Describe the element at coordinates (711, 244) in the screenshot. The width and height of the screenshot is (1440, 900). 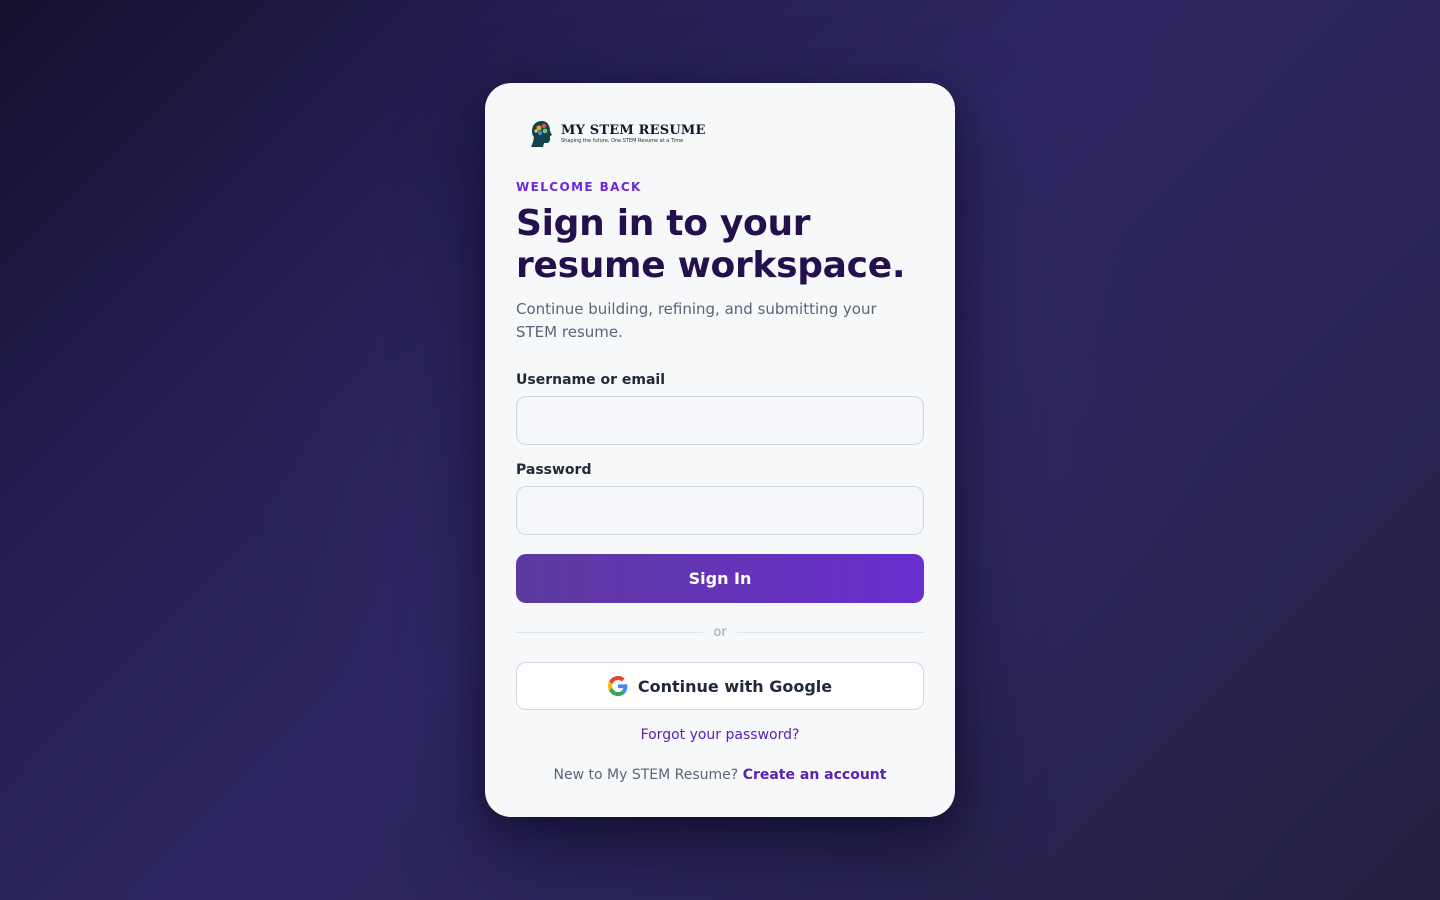
I see `page-title: Sign in to your resume workspace.` at that location.